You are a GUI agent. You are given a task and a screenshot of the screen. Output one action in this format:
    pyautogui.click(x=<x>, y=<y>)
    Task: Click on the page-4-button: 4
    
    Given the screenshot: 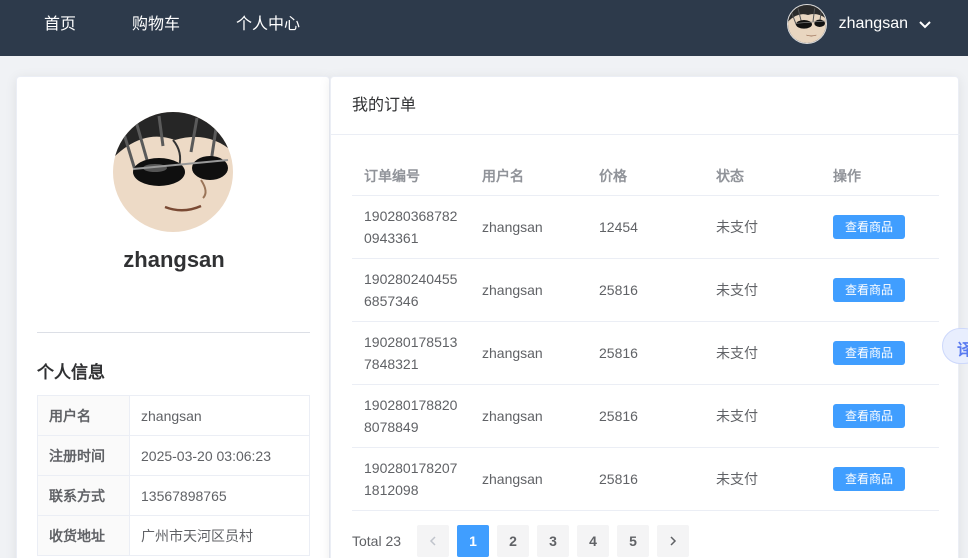 What is the action you would take?
    pyautogui.click(x=593, y=541)
    